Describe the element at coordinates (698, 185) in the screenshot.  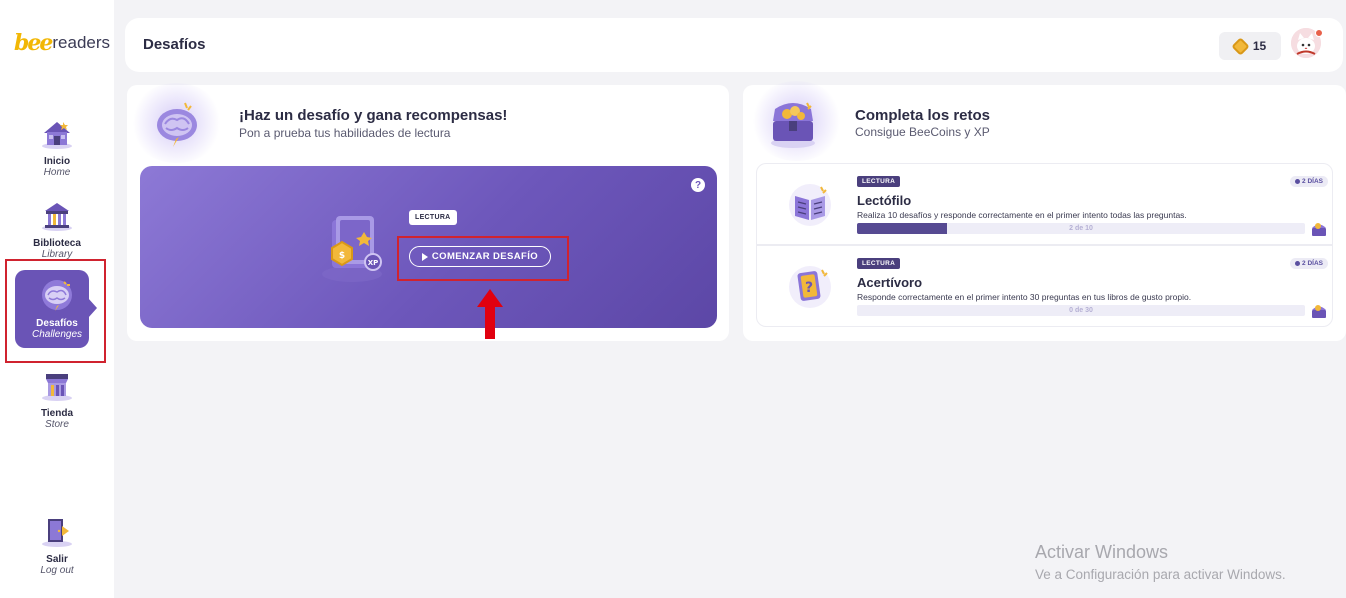
I see `help-icon: ?` at that location.